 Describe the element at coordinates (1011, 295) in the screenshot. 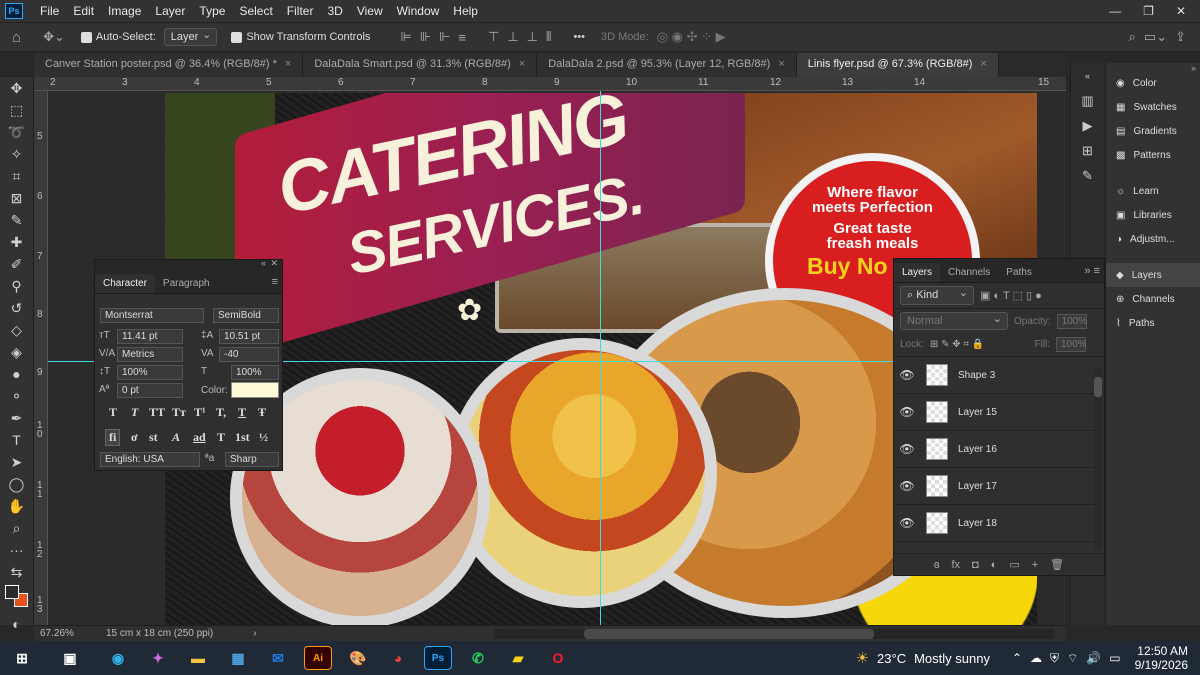

I see `filter-pixel-icon: ▣ ◐ T ⬚ ▯ ●` at that location.